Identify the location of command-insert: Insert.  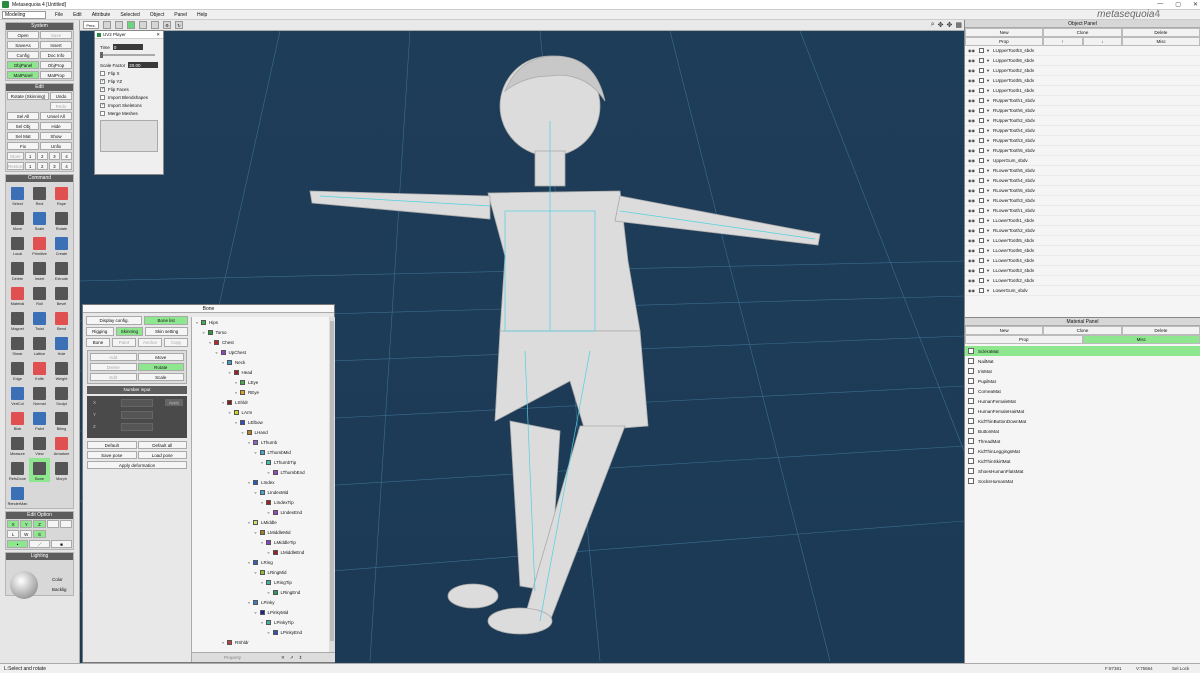
(39, 270).